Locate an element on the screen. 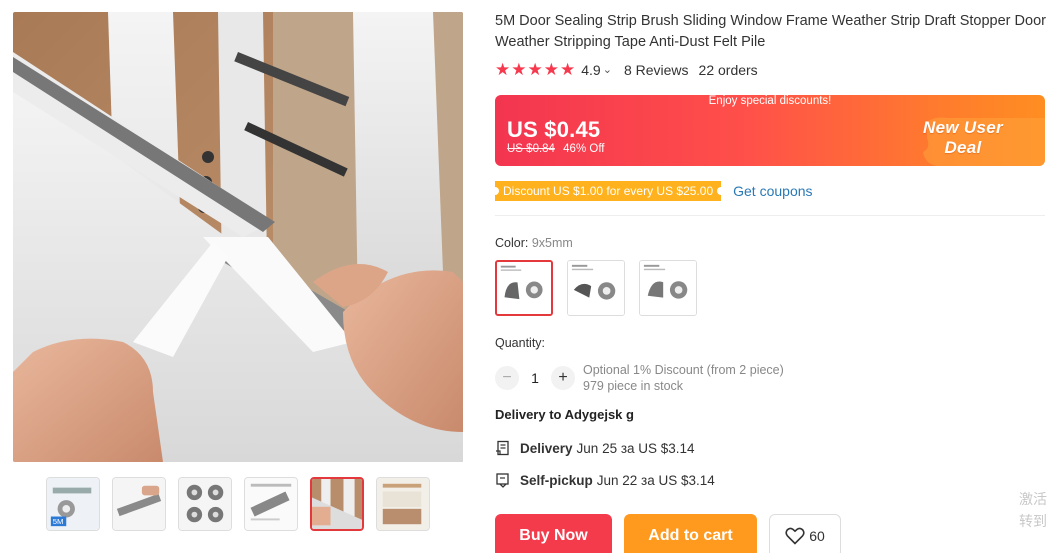  quantity-minus-button: − is located at coordinates (507, 378).